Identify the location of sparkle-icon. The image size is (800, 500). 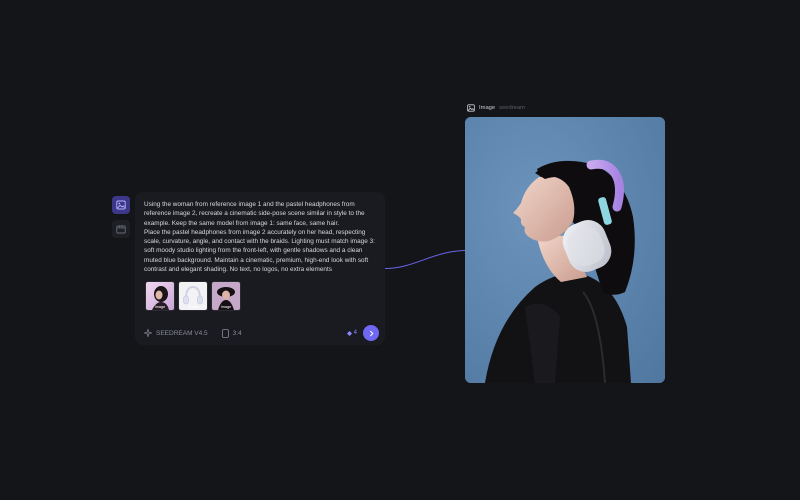
(148, 333).